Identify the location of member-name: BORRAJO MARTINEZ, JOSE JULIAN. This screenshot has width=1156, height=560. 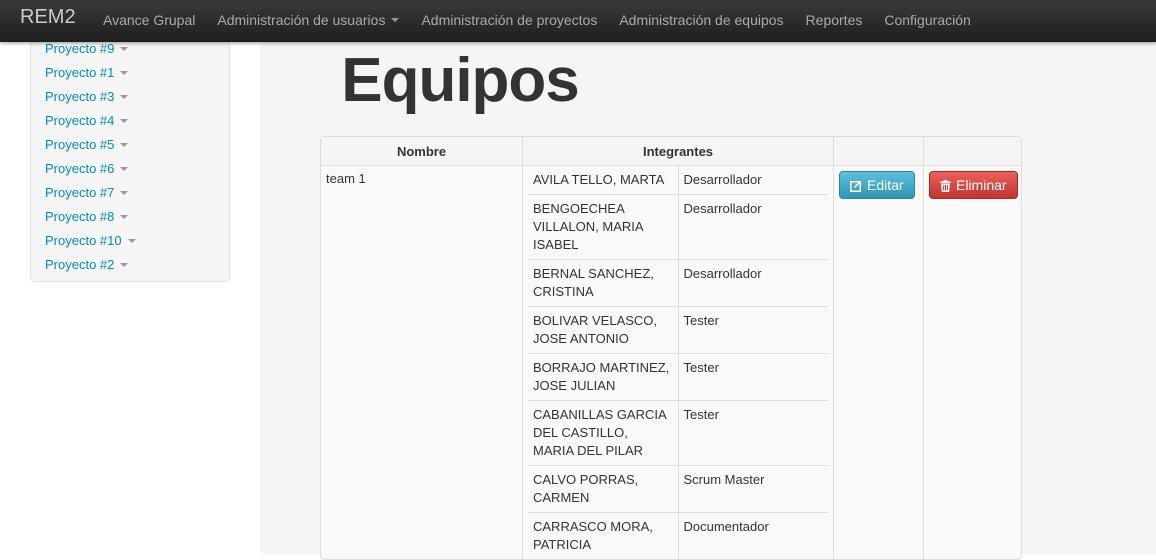
(603, 377).